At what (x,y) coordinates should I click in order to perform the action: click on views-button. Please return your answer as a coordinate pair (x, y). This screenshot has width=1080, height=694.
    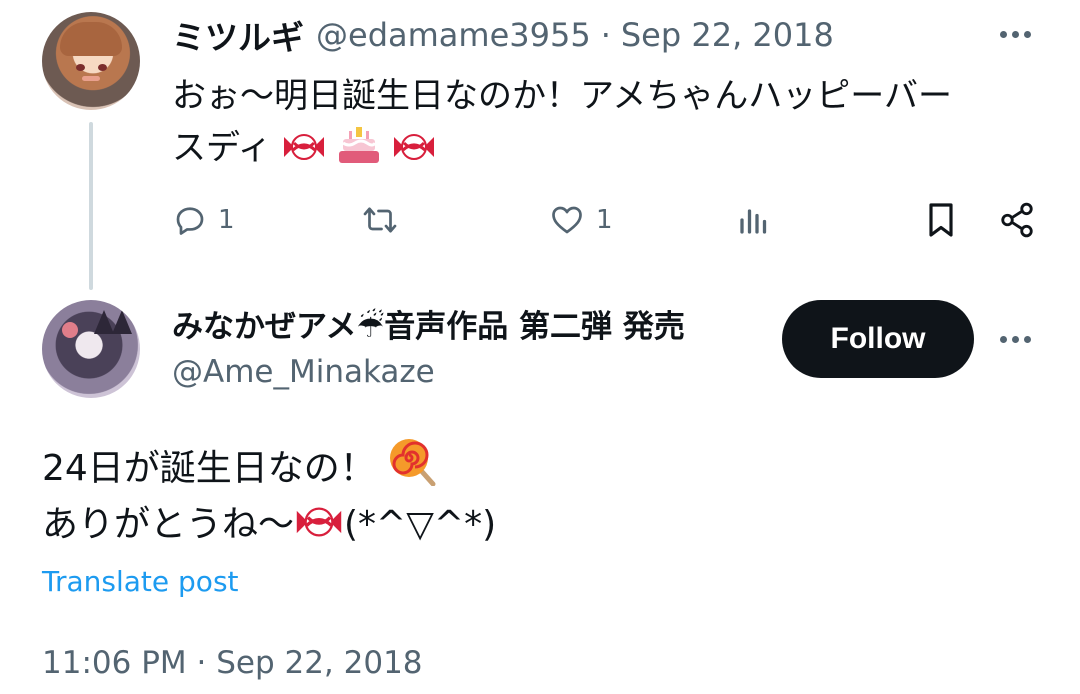
    Looking at the image, I should click on (754, 220).